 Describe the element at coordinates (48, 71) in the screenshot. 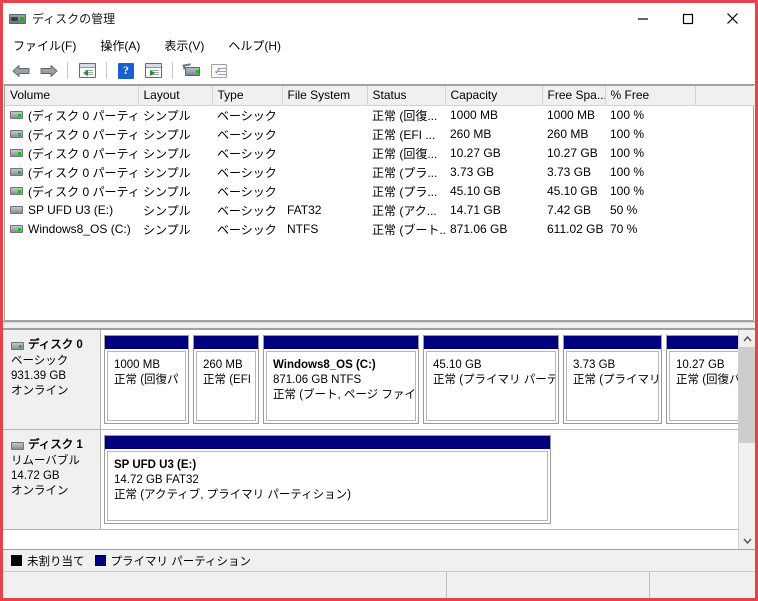

I see `forward-button` at that location.